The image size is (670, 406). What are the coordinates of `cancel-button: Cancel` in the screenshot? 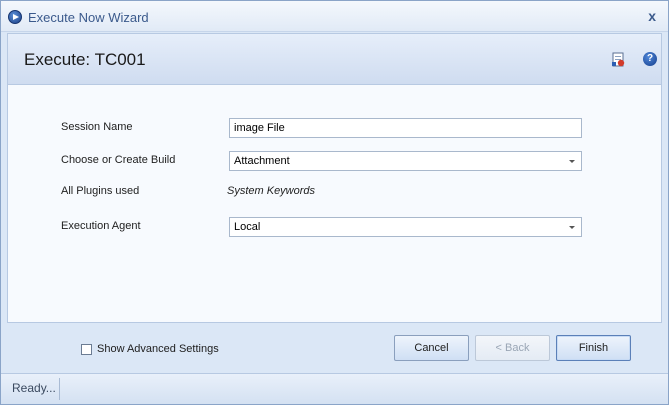 It's located at (431, 348).